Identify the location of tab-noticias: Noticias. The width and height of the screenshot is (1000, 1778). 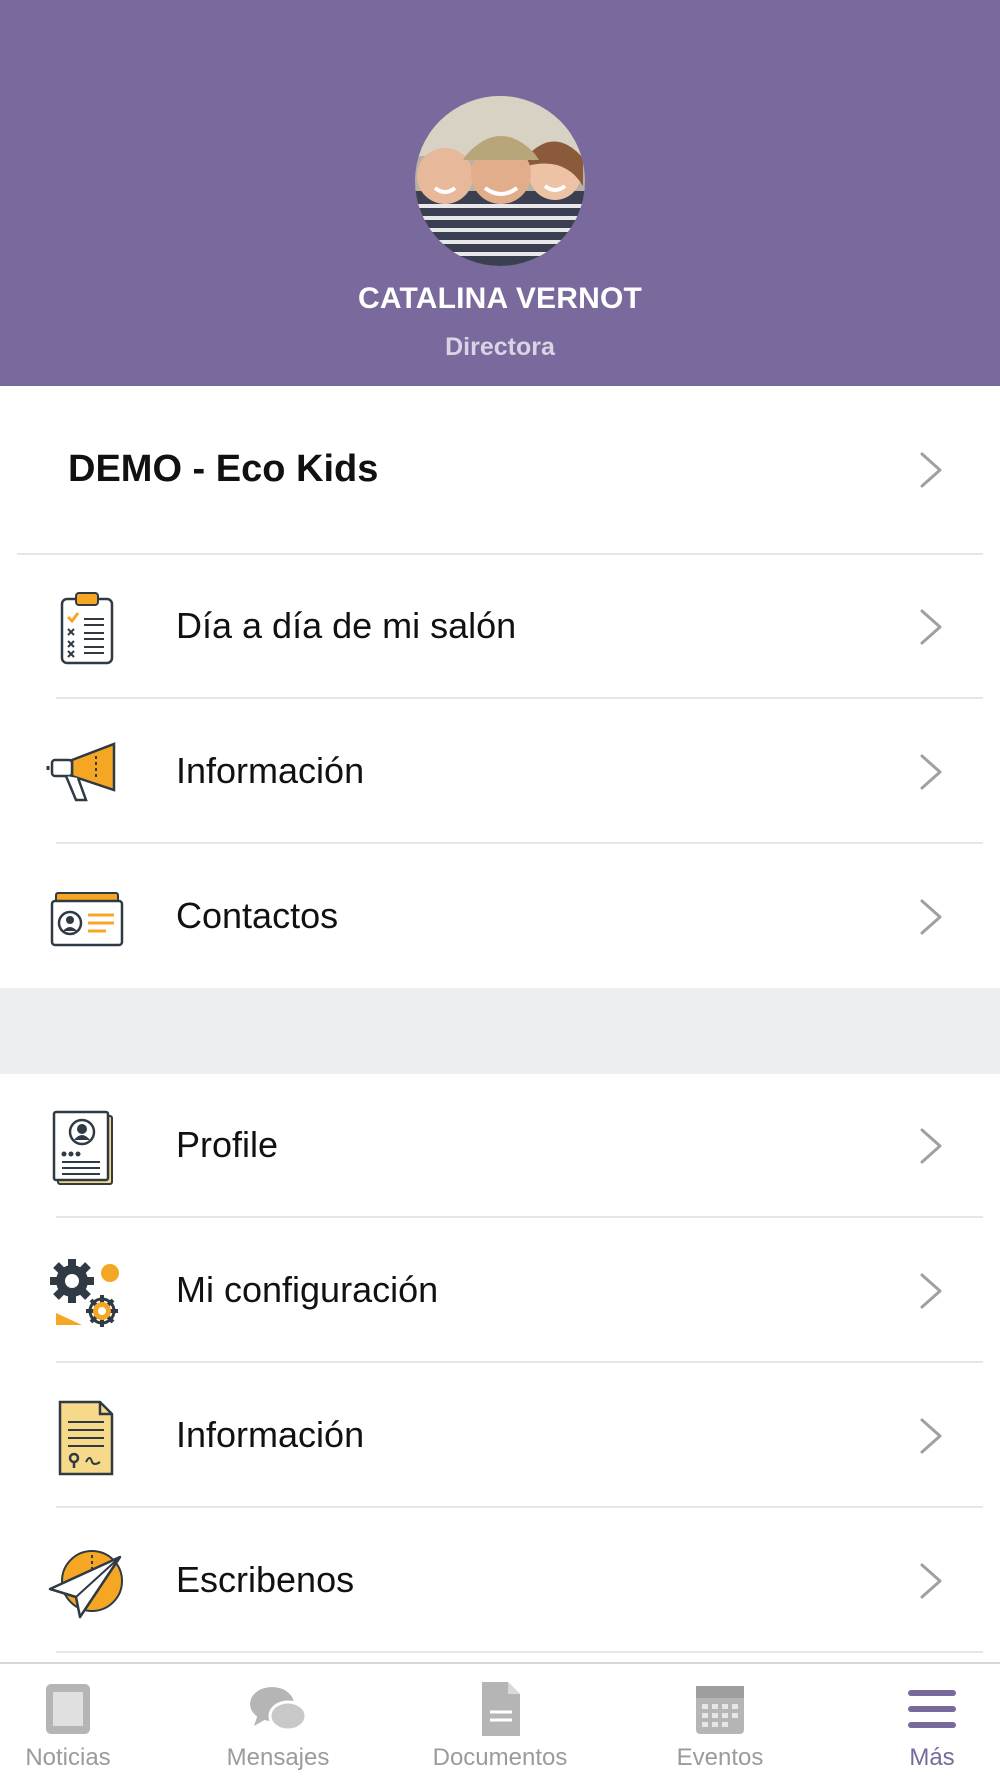
(68, 1721).